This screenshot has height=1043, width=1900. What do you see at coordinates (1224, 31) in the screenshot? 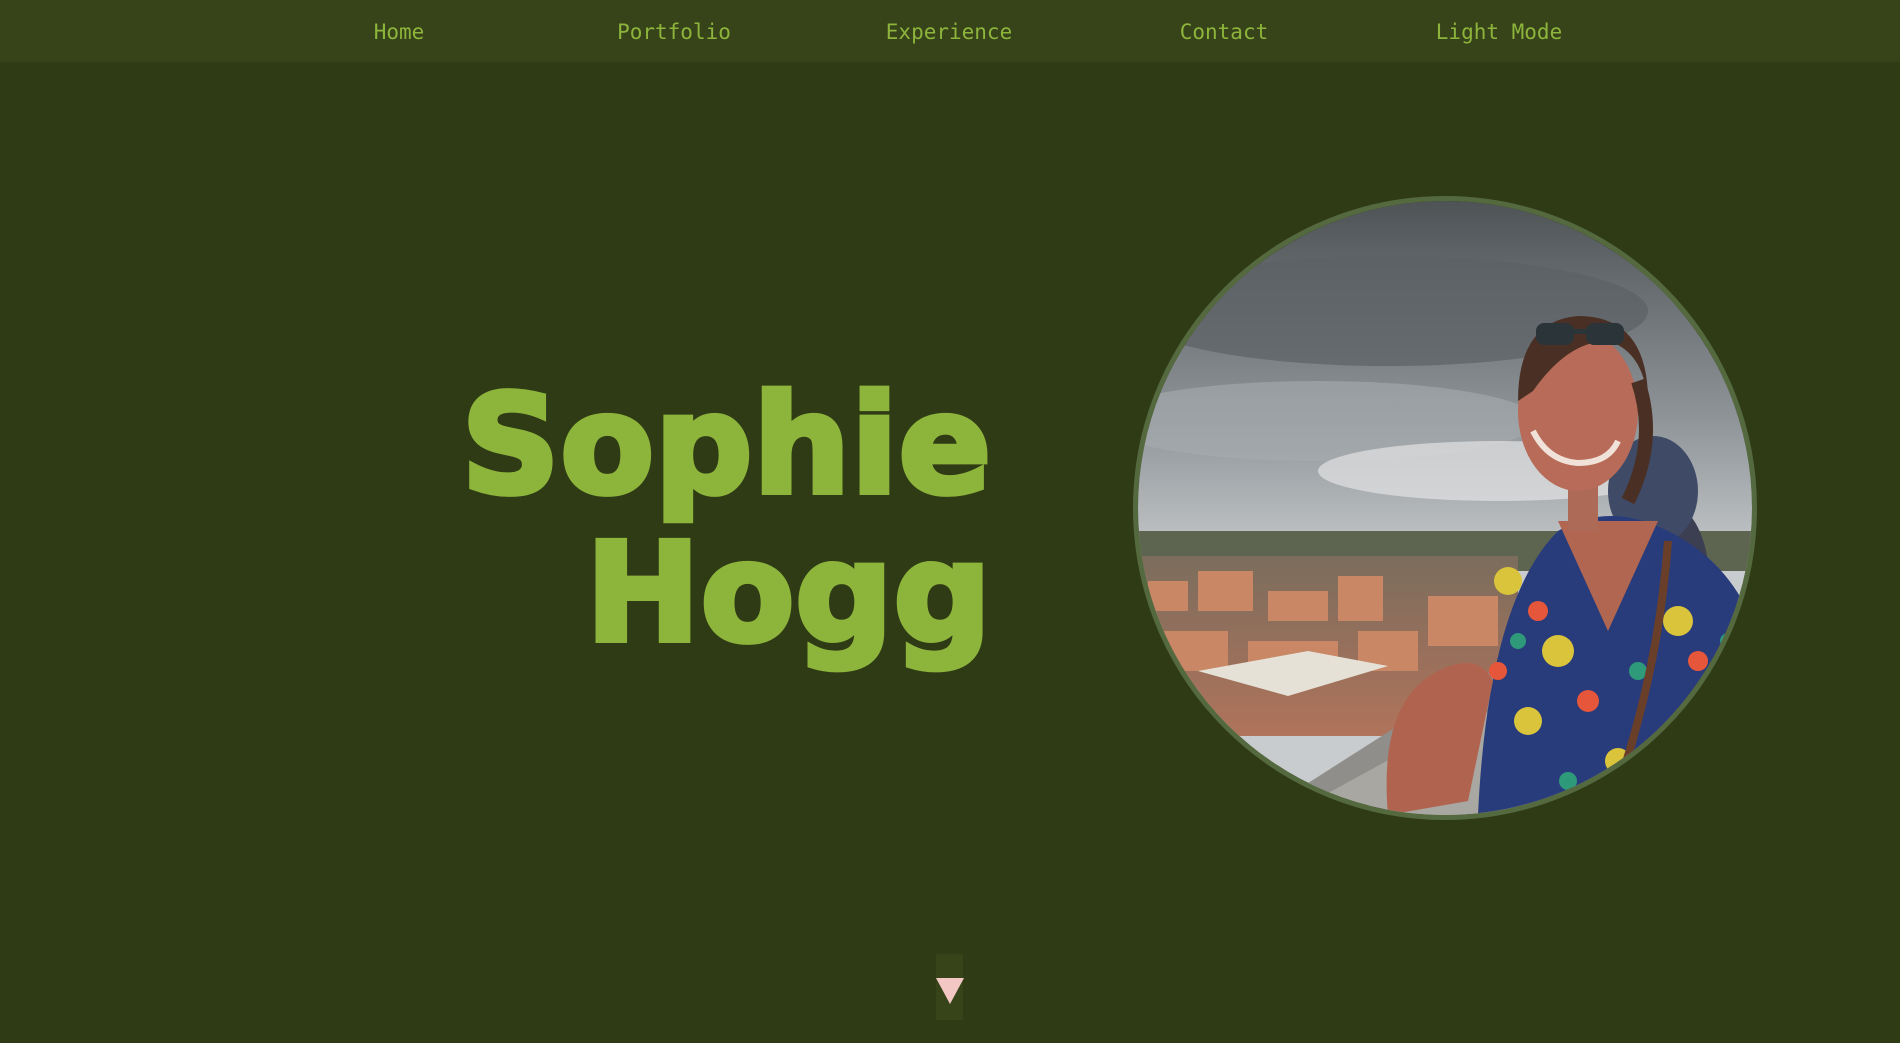
I see `nav-contact-link: Contact` at bounding box center [1224, 31].